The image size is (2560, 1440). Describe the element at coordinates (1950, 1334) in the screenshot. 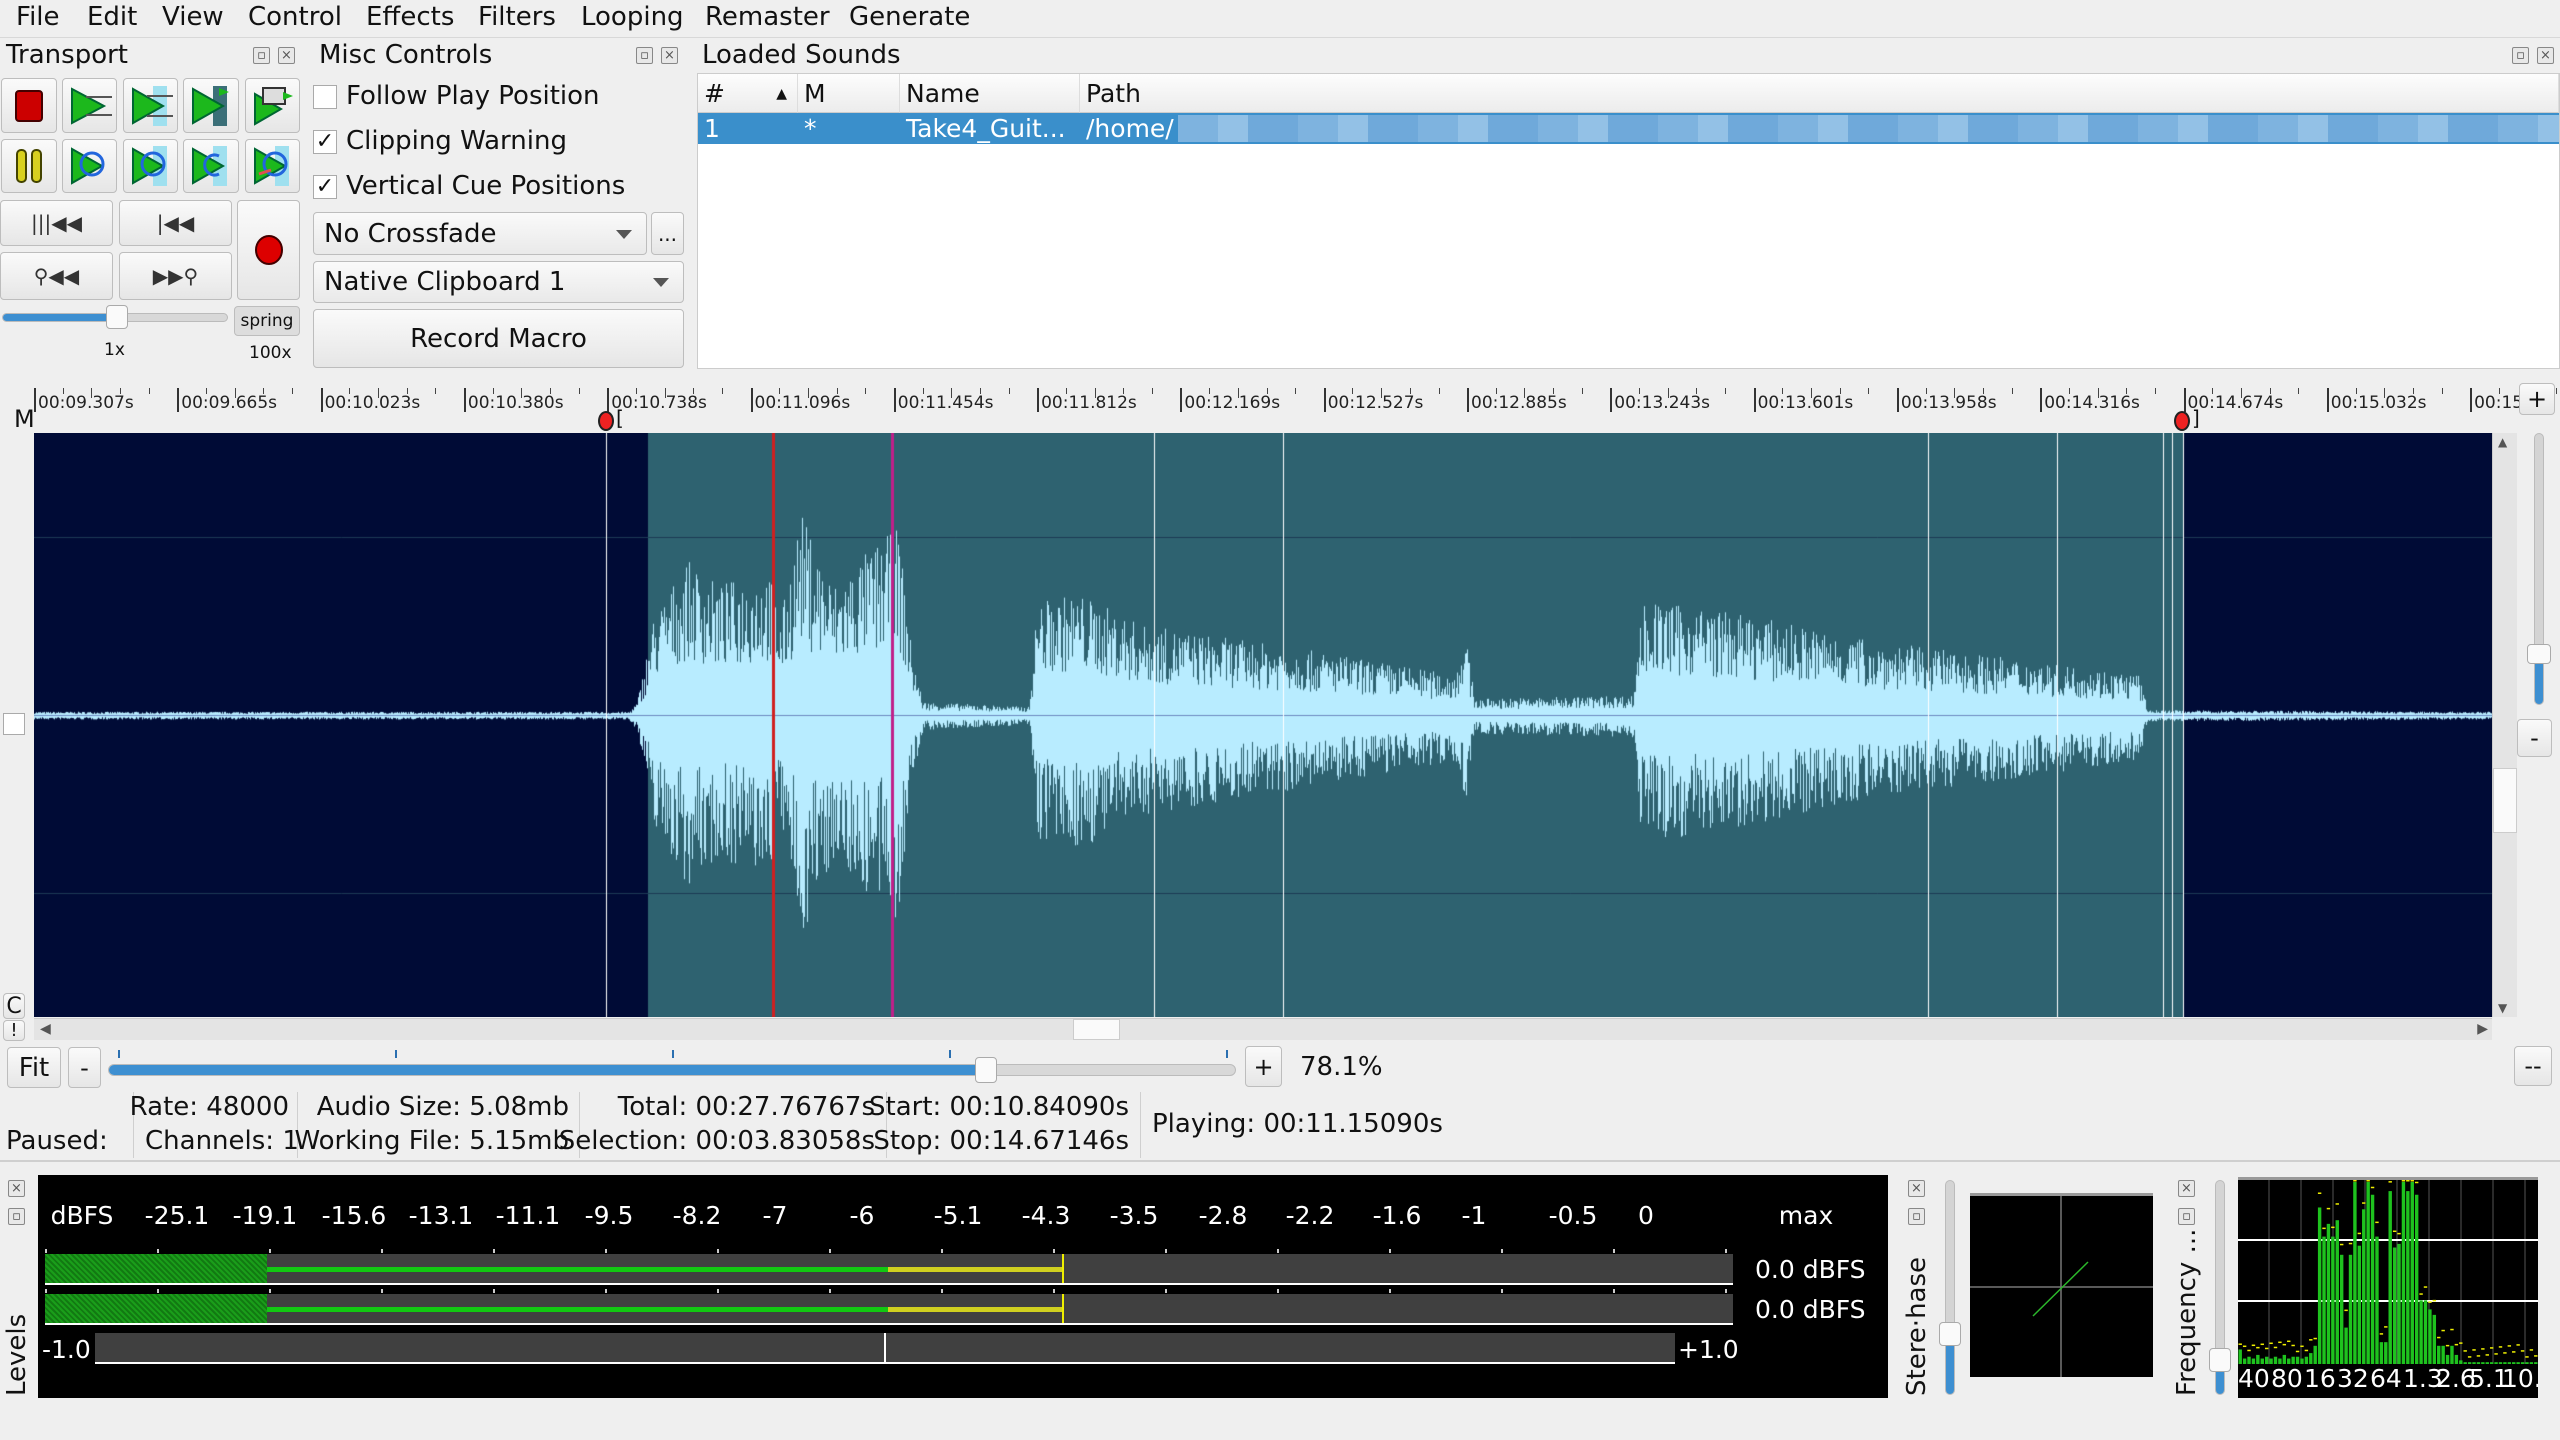

I see `phase-gain-handle` at that location.